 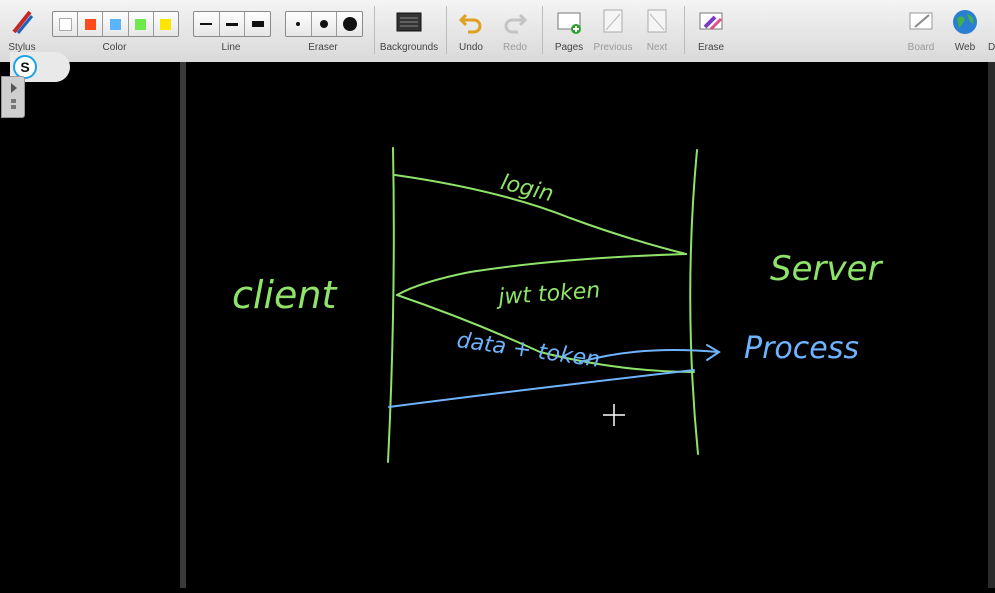 I want to click on right-scrollbar, so click(x=991, y=325).